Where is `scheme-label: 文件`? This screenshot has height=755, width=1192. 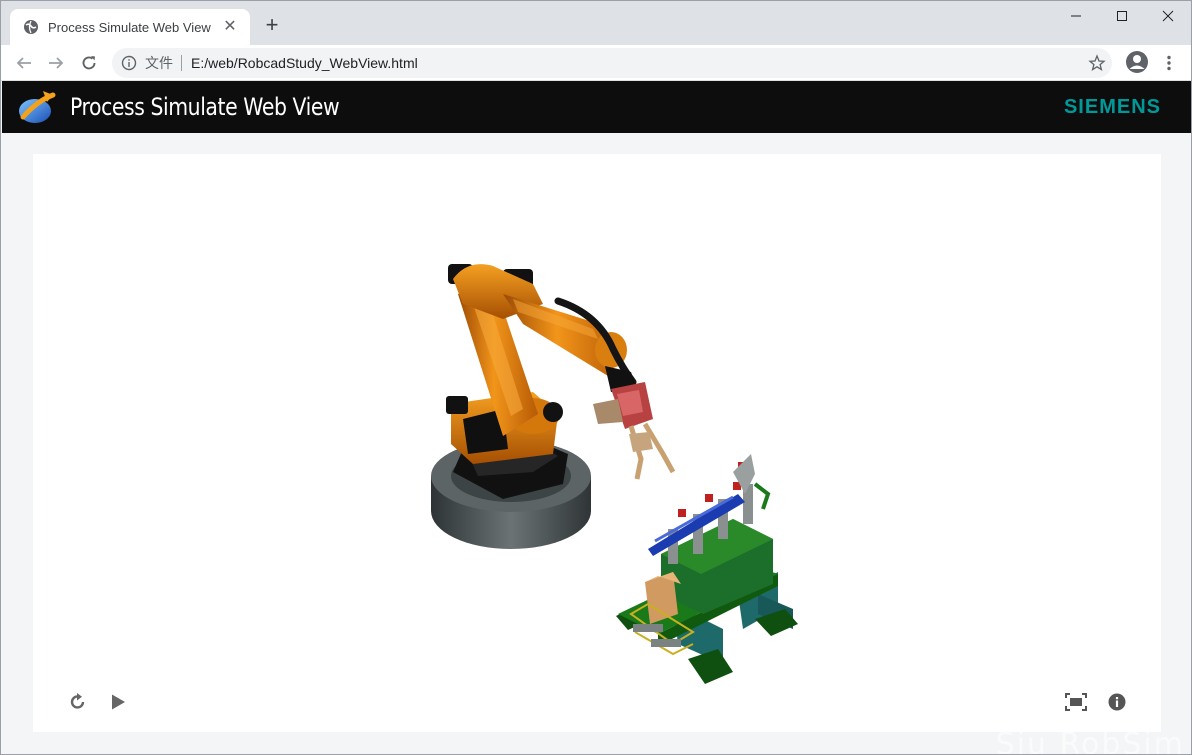 scheme-label: 文件 is located at coordinates (159, 63).